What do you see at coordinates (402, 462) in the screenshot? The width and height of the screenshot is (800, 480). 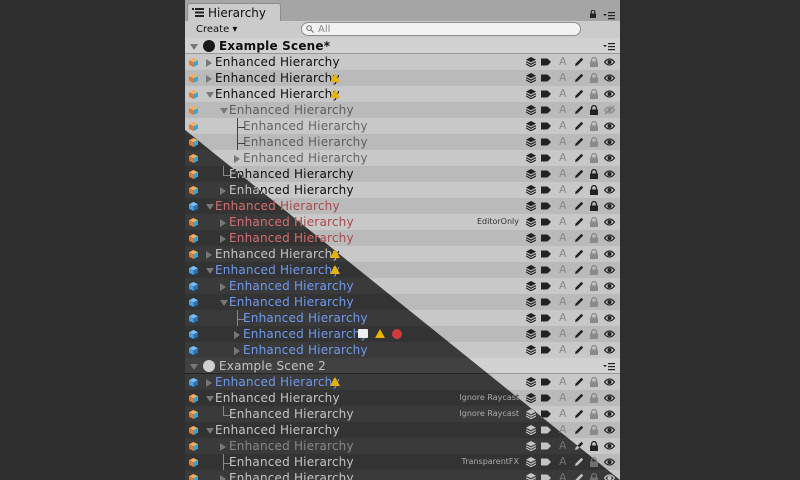 I see `hierarchy-row: Enhanced Hierarchy TransparentFX A` at bounding box center [402, 462].